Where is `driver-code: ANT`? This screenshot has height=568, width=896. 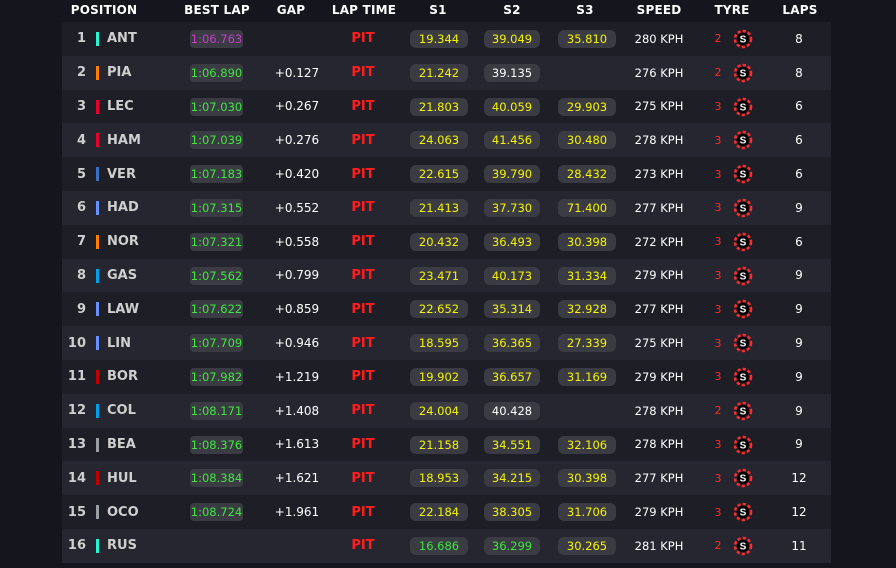
driver-code: ANT is located at coordinates (122, 39).